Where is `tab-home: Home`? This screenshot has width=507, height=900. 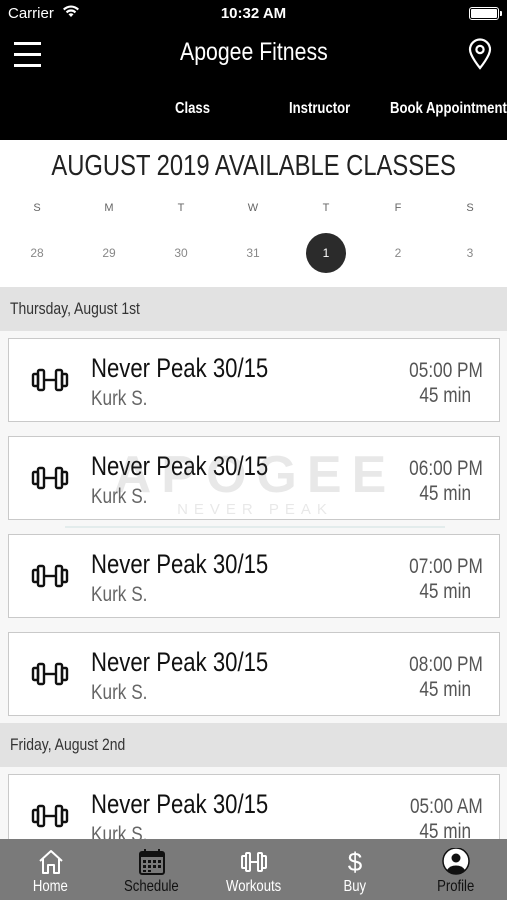 tab-home: Home is located at coordinates (50, 869).